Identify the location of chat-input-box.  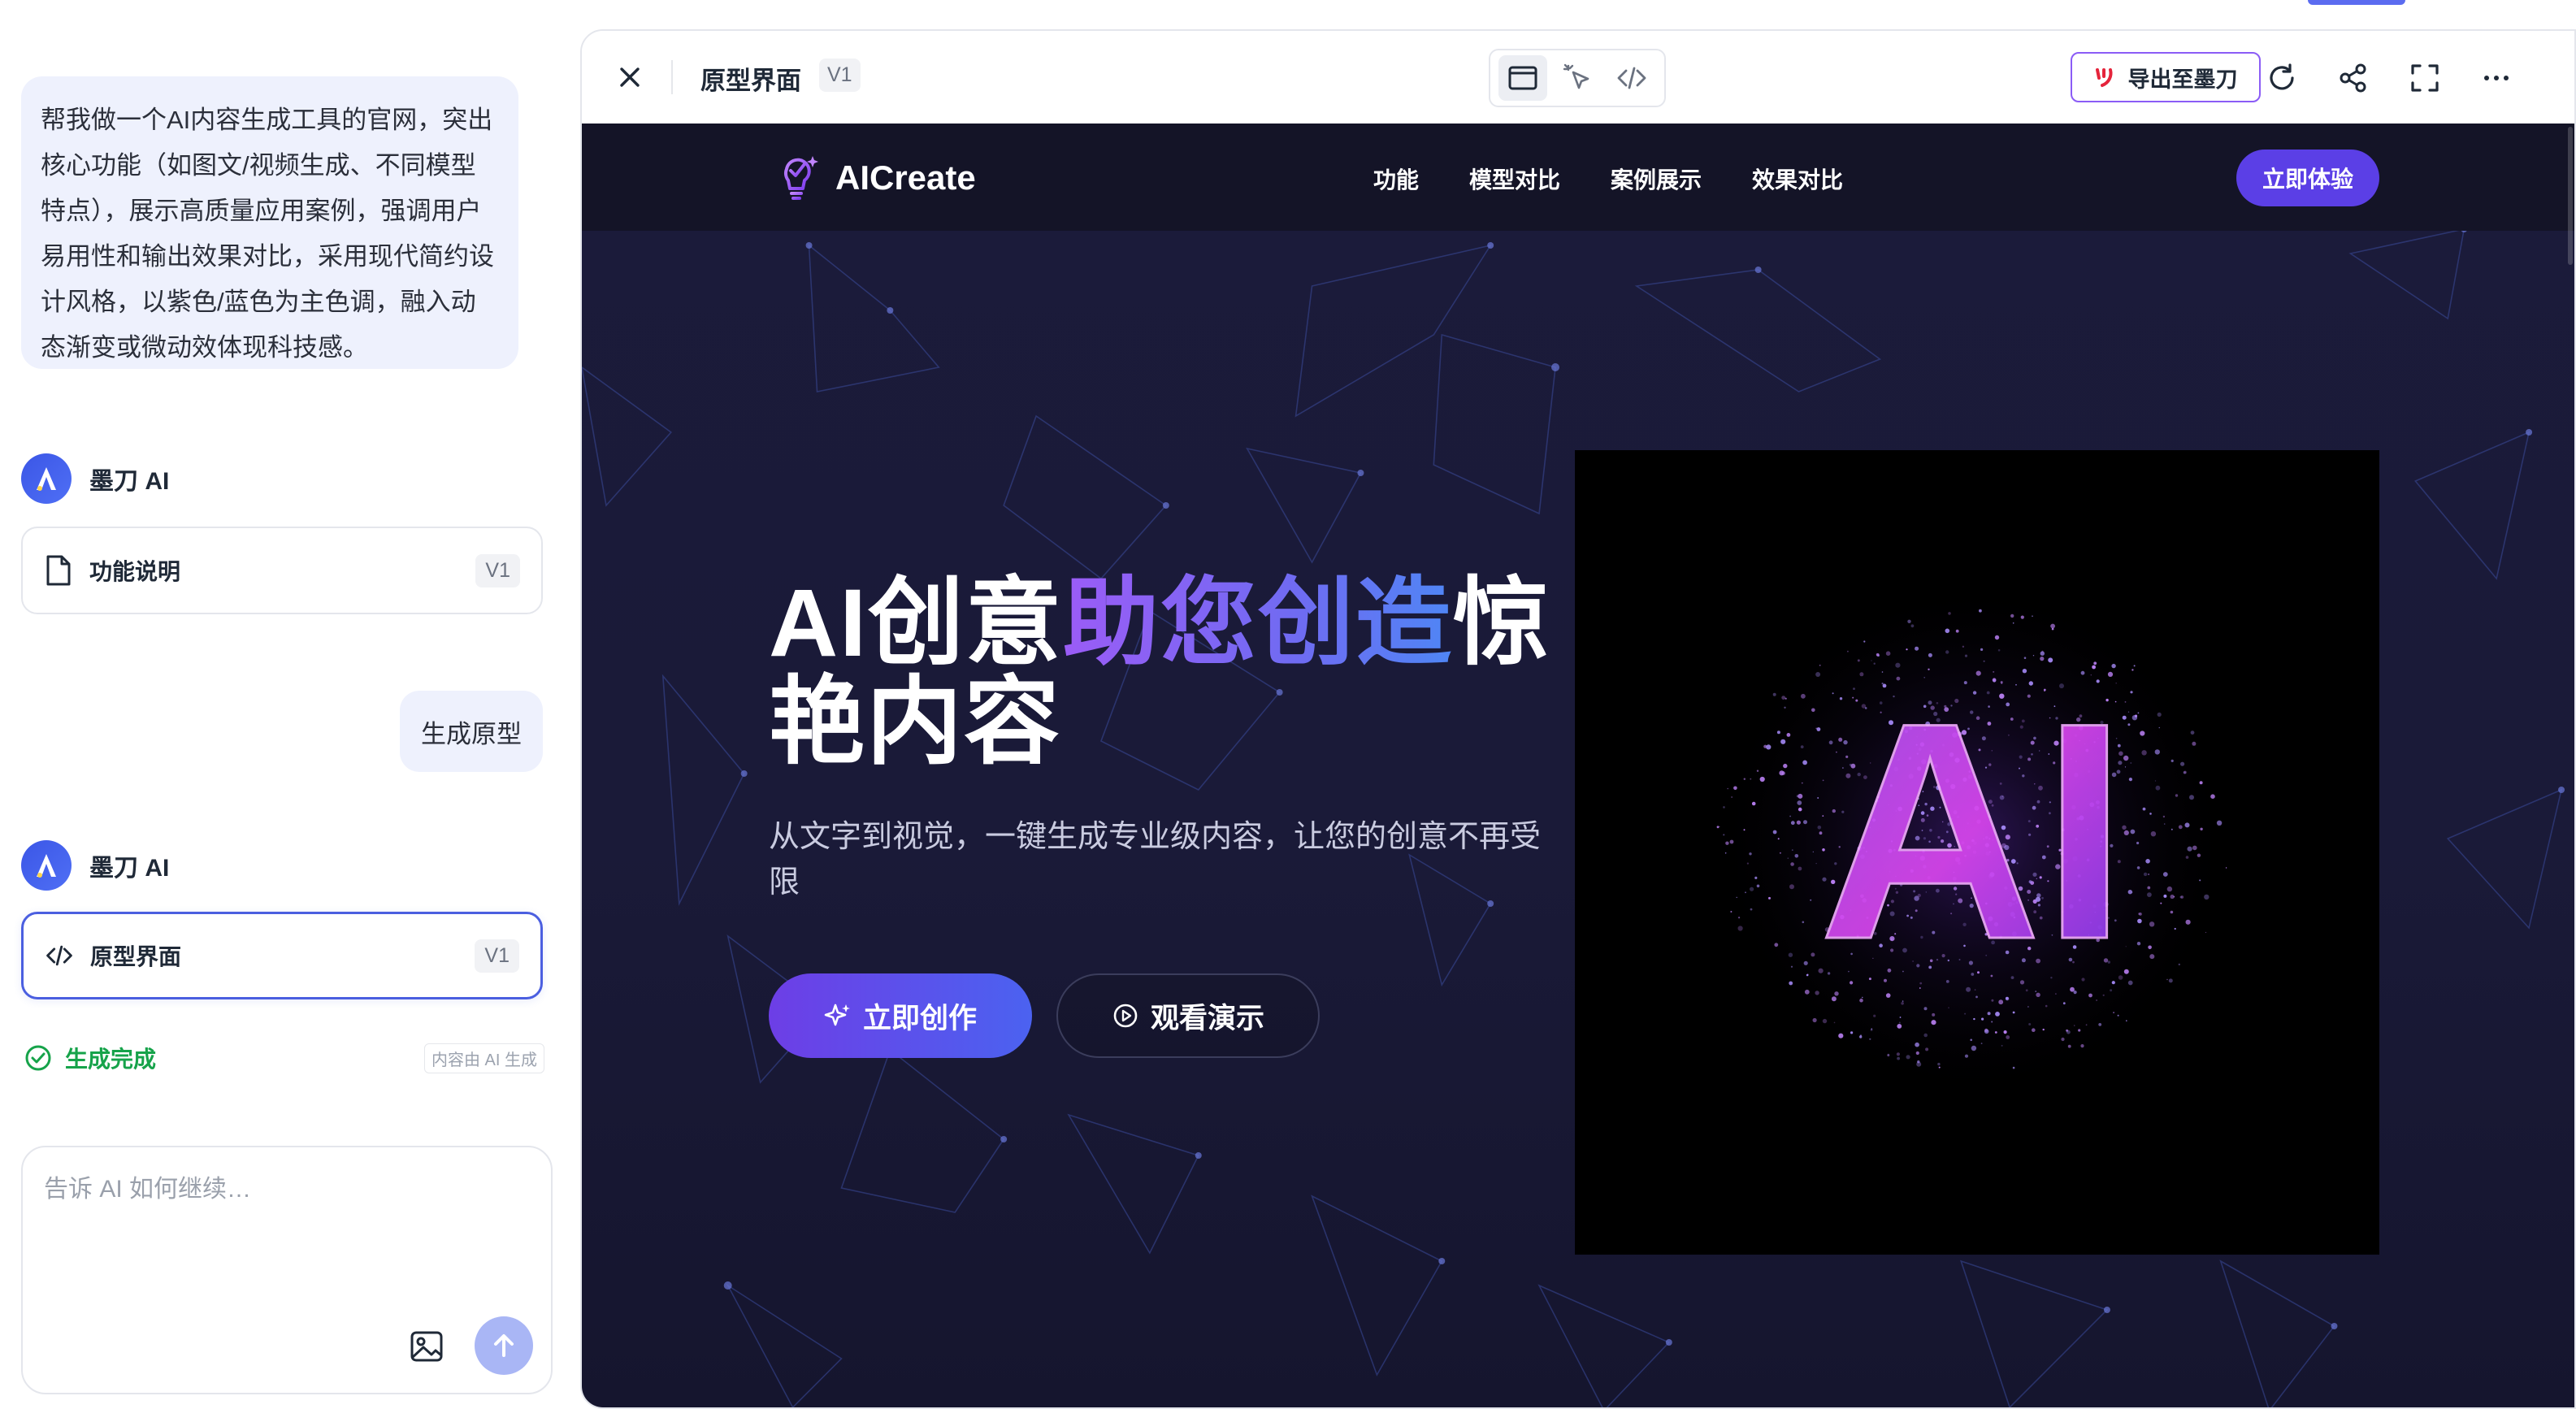
(287, 1270).